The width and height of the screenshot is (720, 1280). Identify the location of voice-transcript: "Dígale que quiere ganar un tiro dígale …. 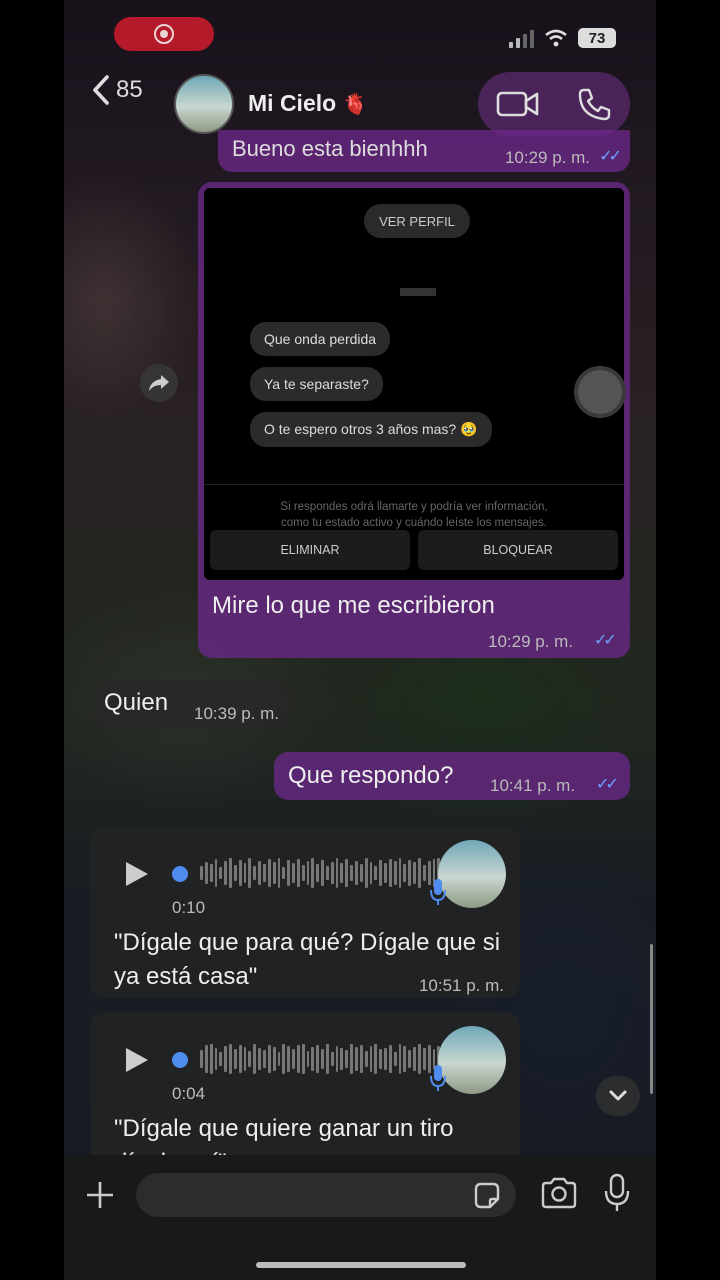
(284, 1135).